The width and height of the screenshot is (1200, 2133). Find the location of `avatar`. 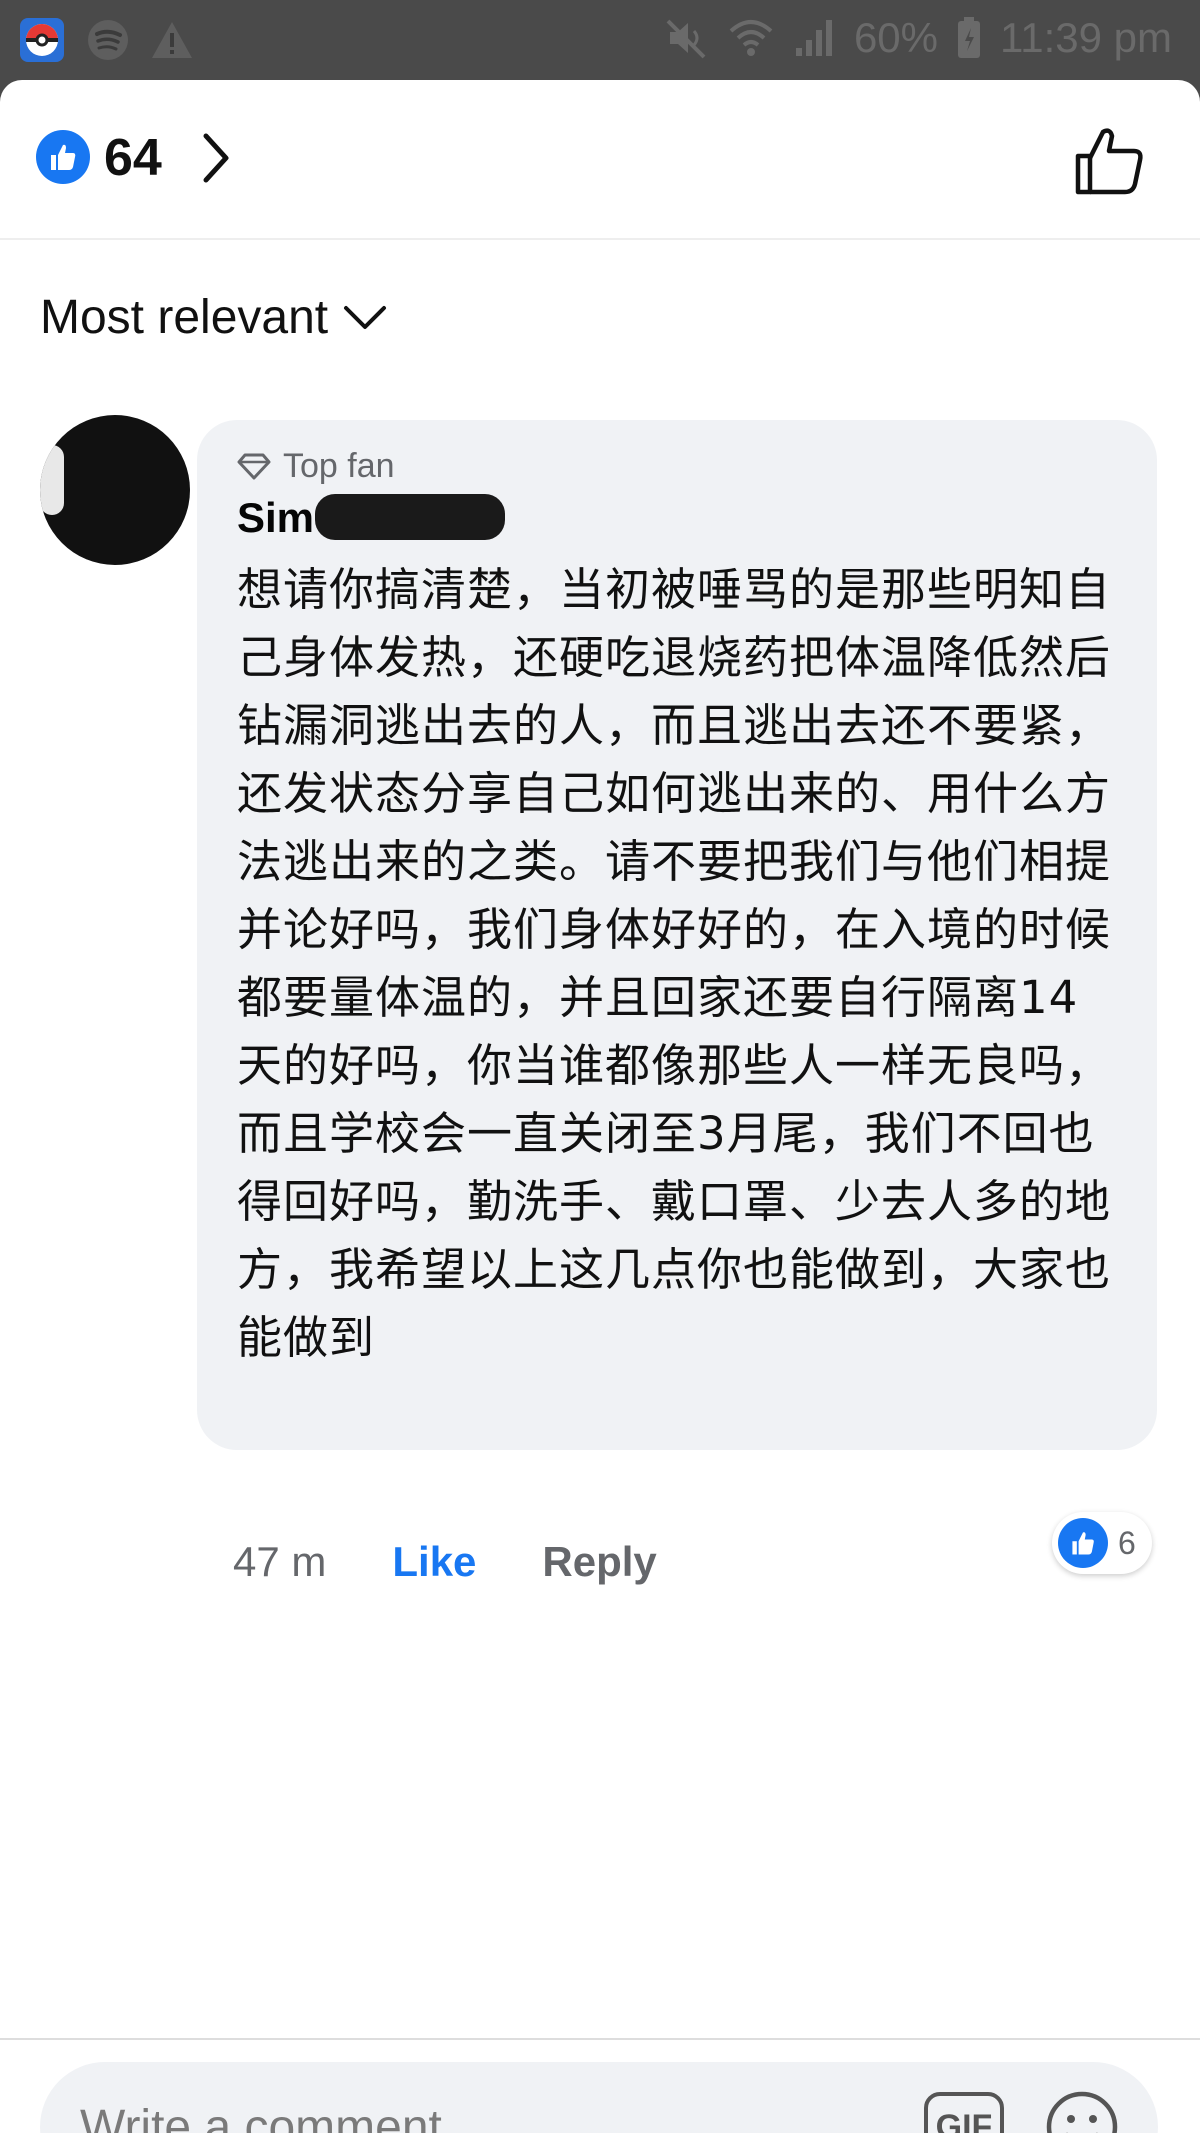

avatar is located at coordinates (115, 490).